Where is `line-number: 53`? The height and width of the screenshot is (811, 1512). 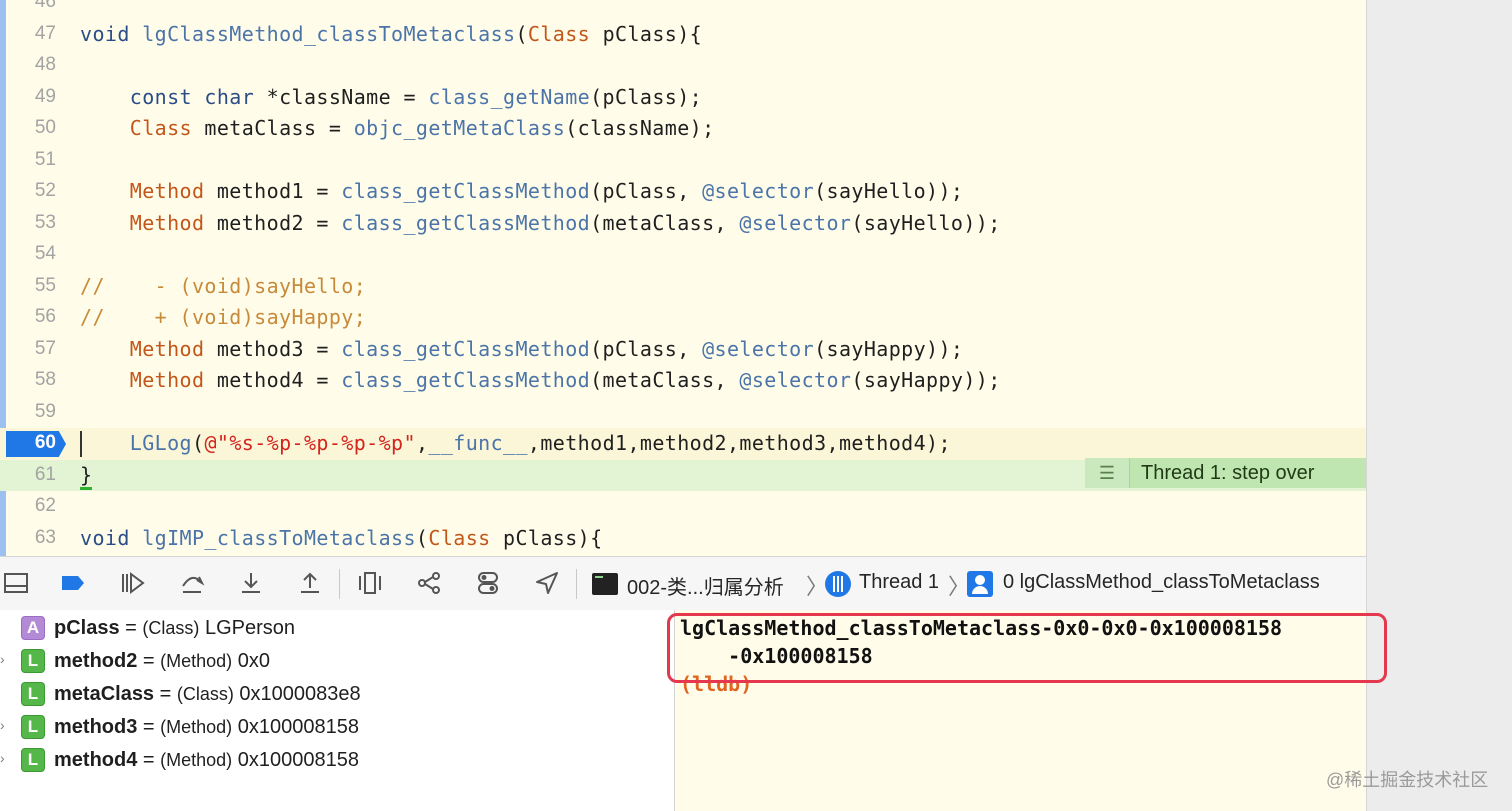
line-number: 53 is located at coordinates (45, 222).